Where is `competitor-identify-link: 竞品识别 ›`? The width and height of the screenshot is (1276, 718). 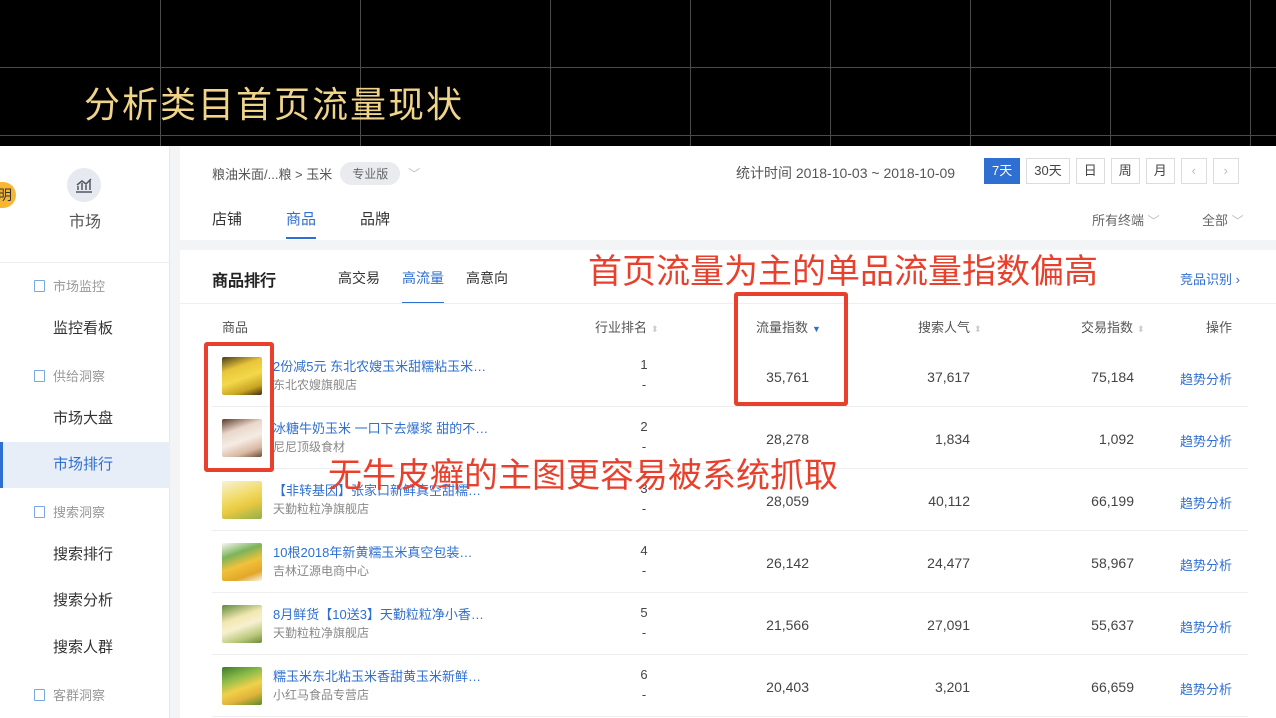 competitor-identify-link: 竞品识别 › is located at coordinates (1210, 278).